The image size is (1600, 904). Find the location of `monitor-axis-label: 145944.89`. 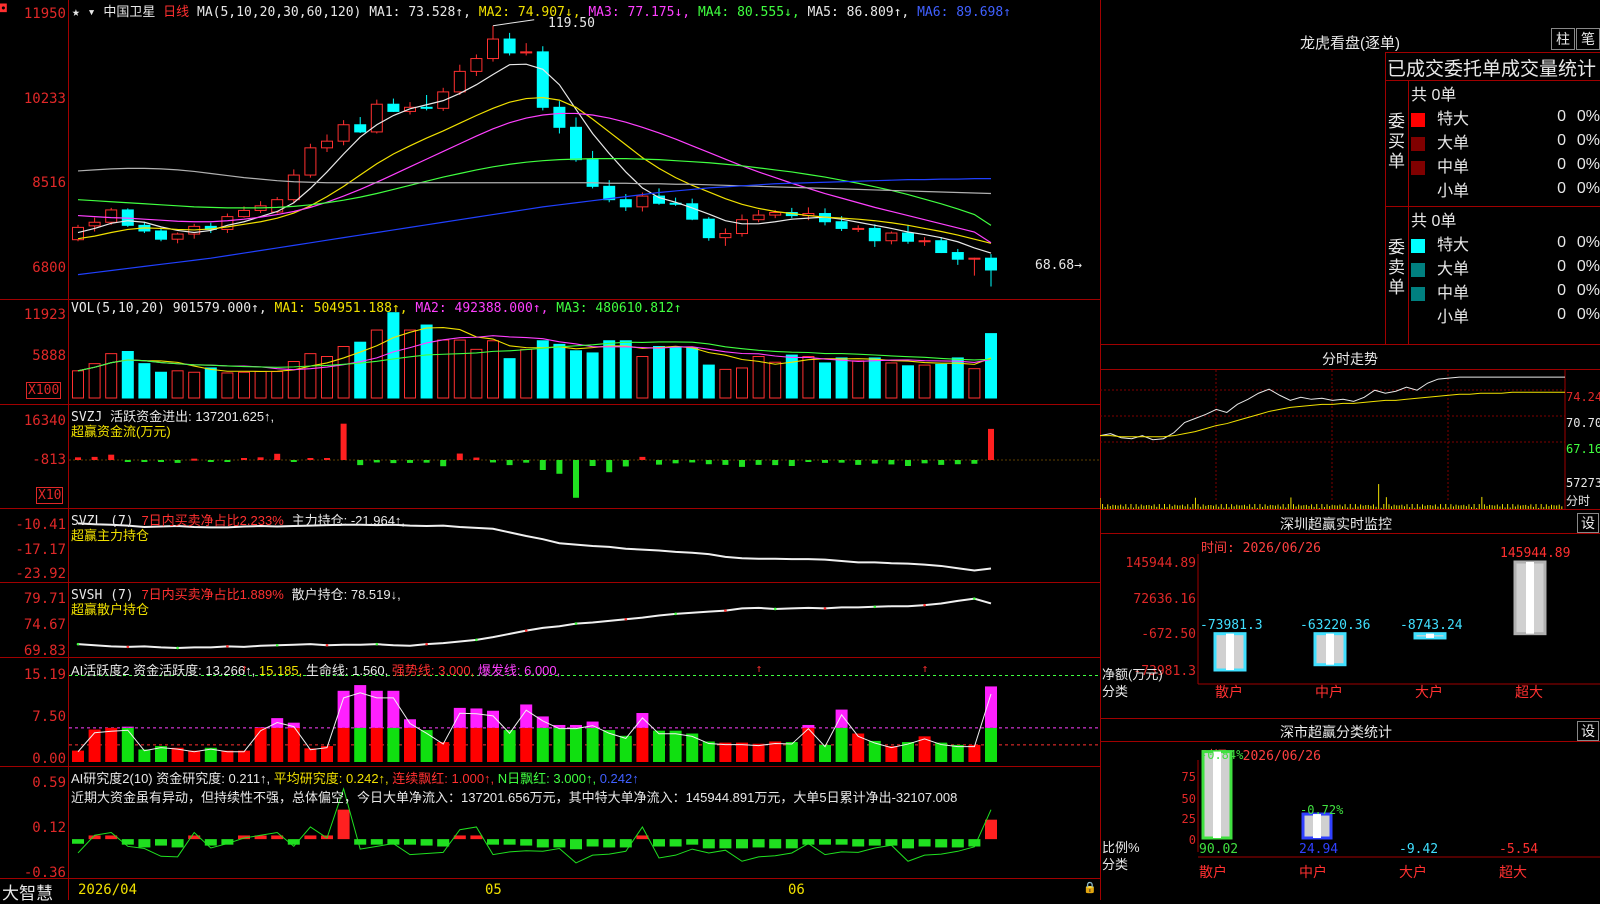

monitor-axis-label: 145944.89 is located at coordinates (1161, 563).